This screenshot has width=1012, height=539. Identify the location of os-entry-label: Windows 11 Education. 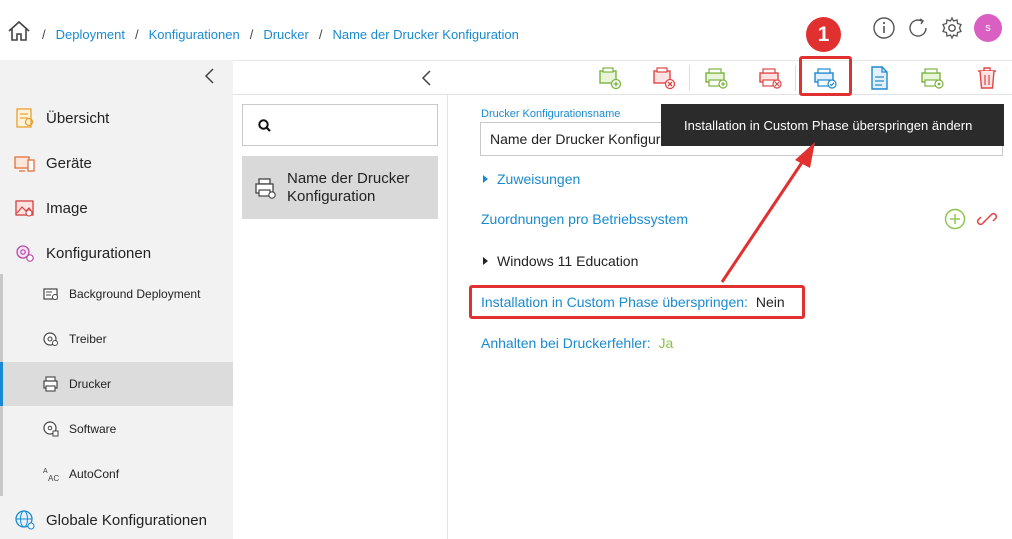
(568, 261).